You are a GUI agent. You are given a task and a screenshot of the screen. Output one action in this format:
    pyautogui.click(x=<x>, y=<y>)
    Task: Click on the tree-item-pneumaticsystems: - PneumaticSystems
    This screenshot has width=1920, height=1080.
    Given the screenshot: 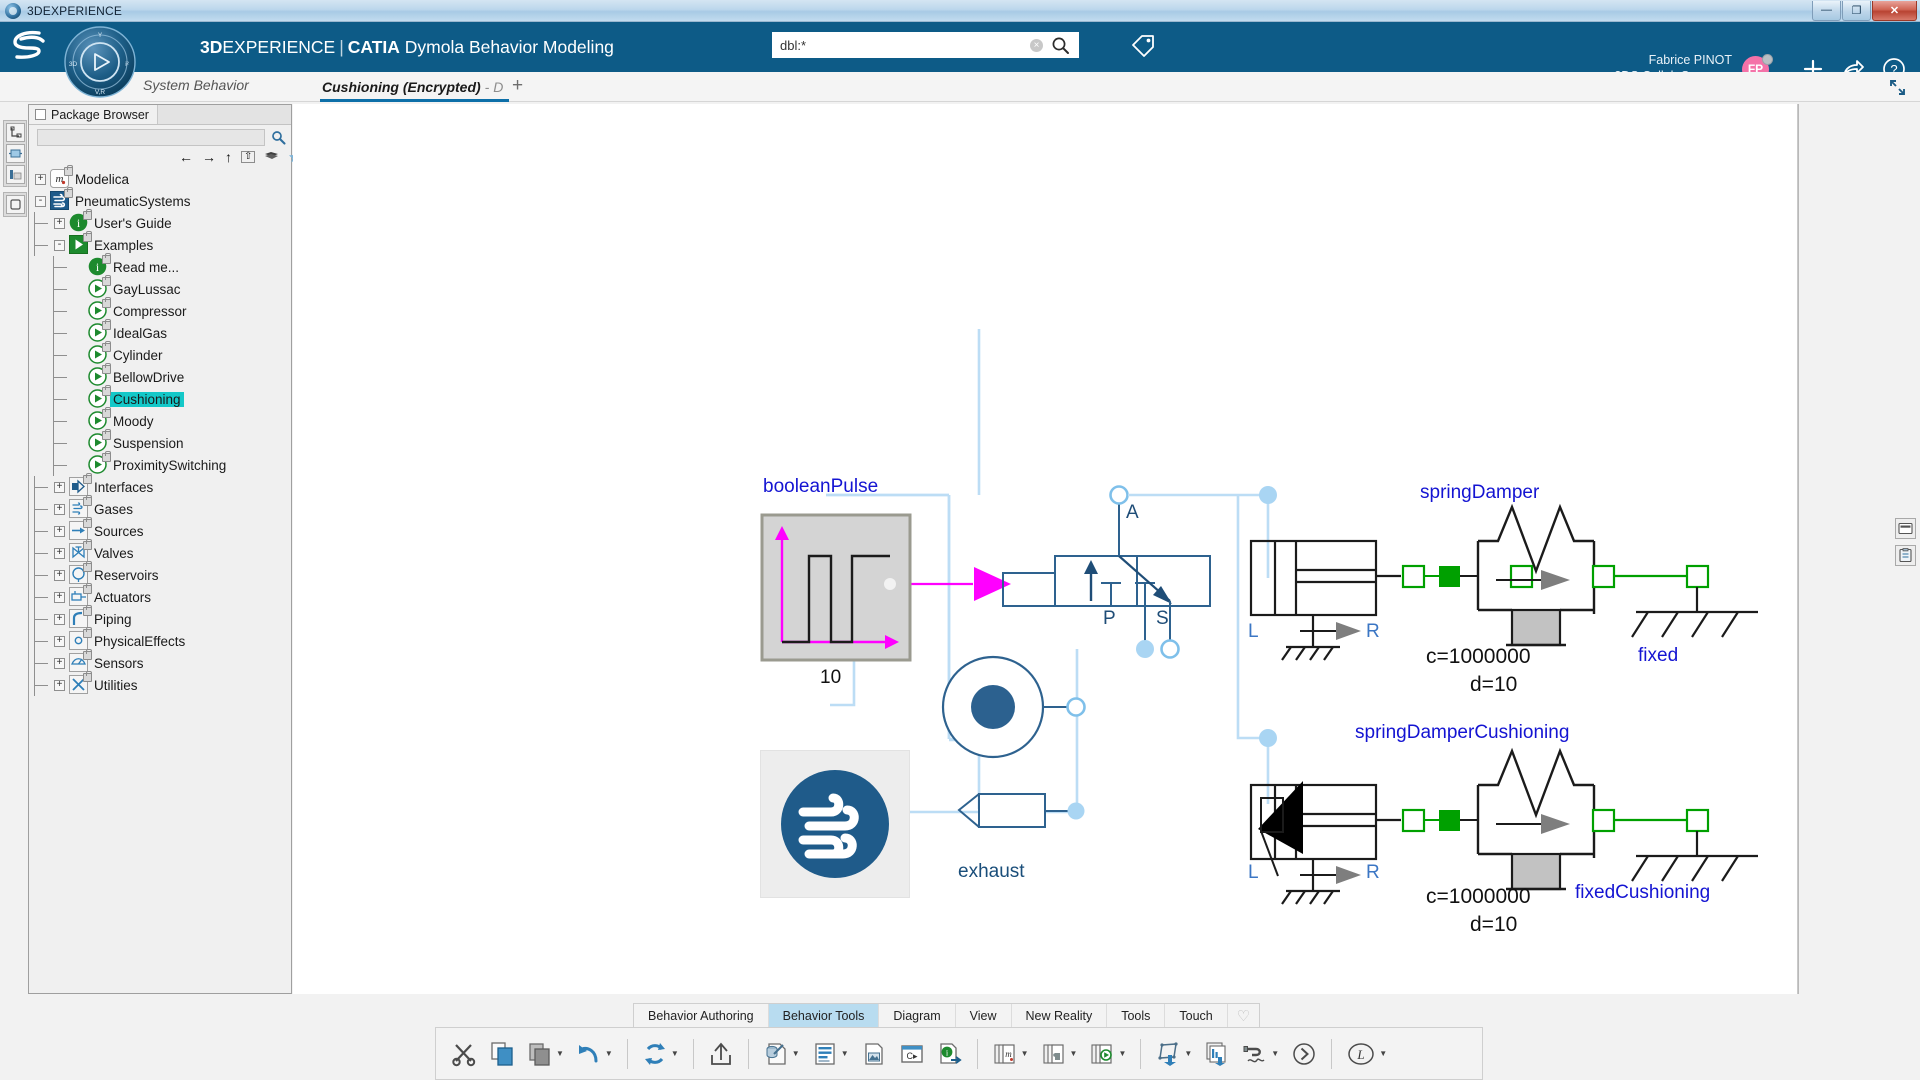 What is the action you would take?
    pyautogui.click(x=163, y=199)
    